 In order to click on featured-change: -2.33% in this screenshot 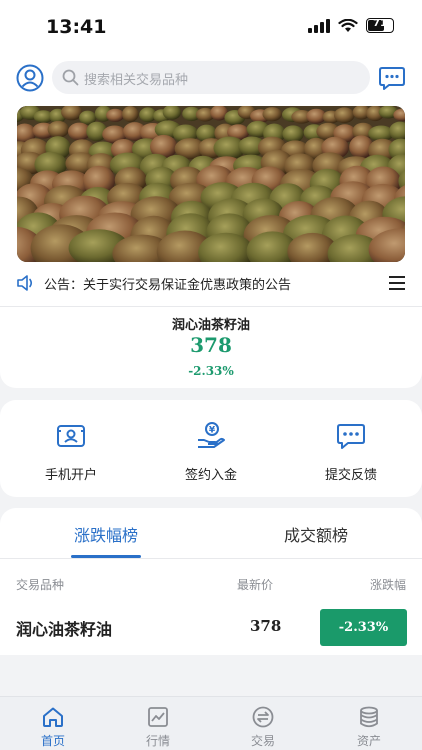, I will do `click(211, 371)`.